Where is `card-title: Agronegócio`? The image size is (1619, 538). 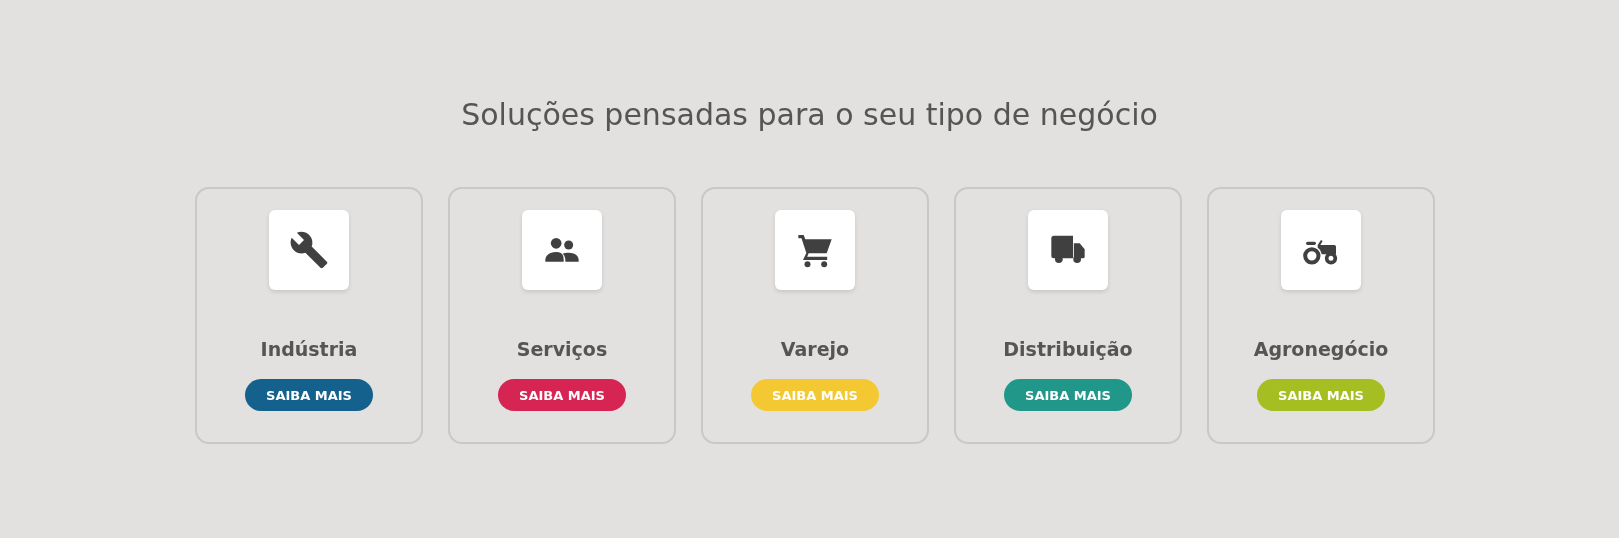
card-title: Agronegócio is located at coordinates (1321, 349).